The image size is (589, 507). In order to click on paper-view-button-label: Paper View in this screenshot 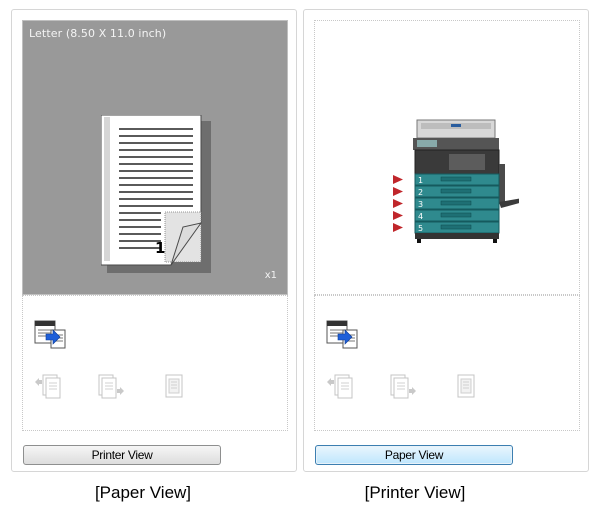, I will do `click(414, 455)`.